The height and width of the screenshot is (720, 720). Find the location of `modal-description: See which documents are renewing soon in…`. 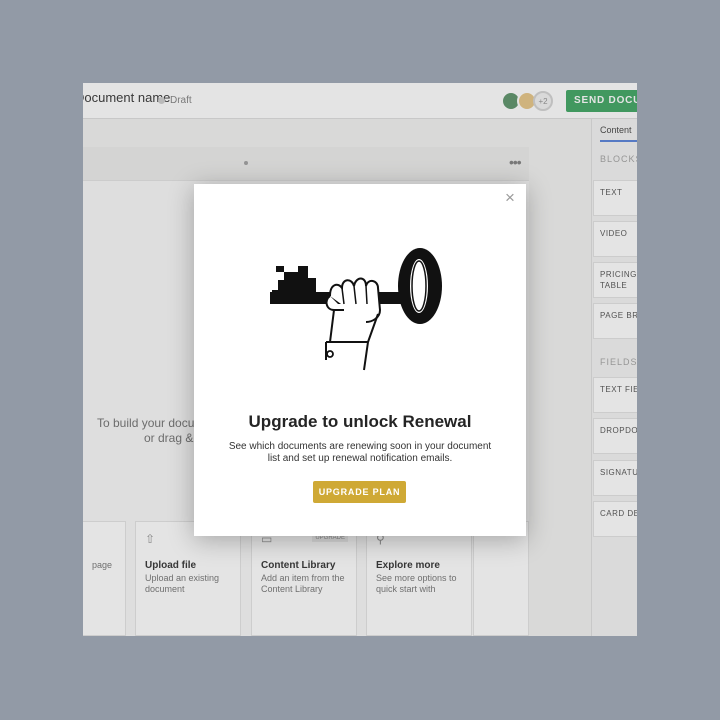

modal-description: See which documents are renewing soon in… is located at coordinates (360, 452).